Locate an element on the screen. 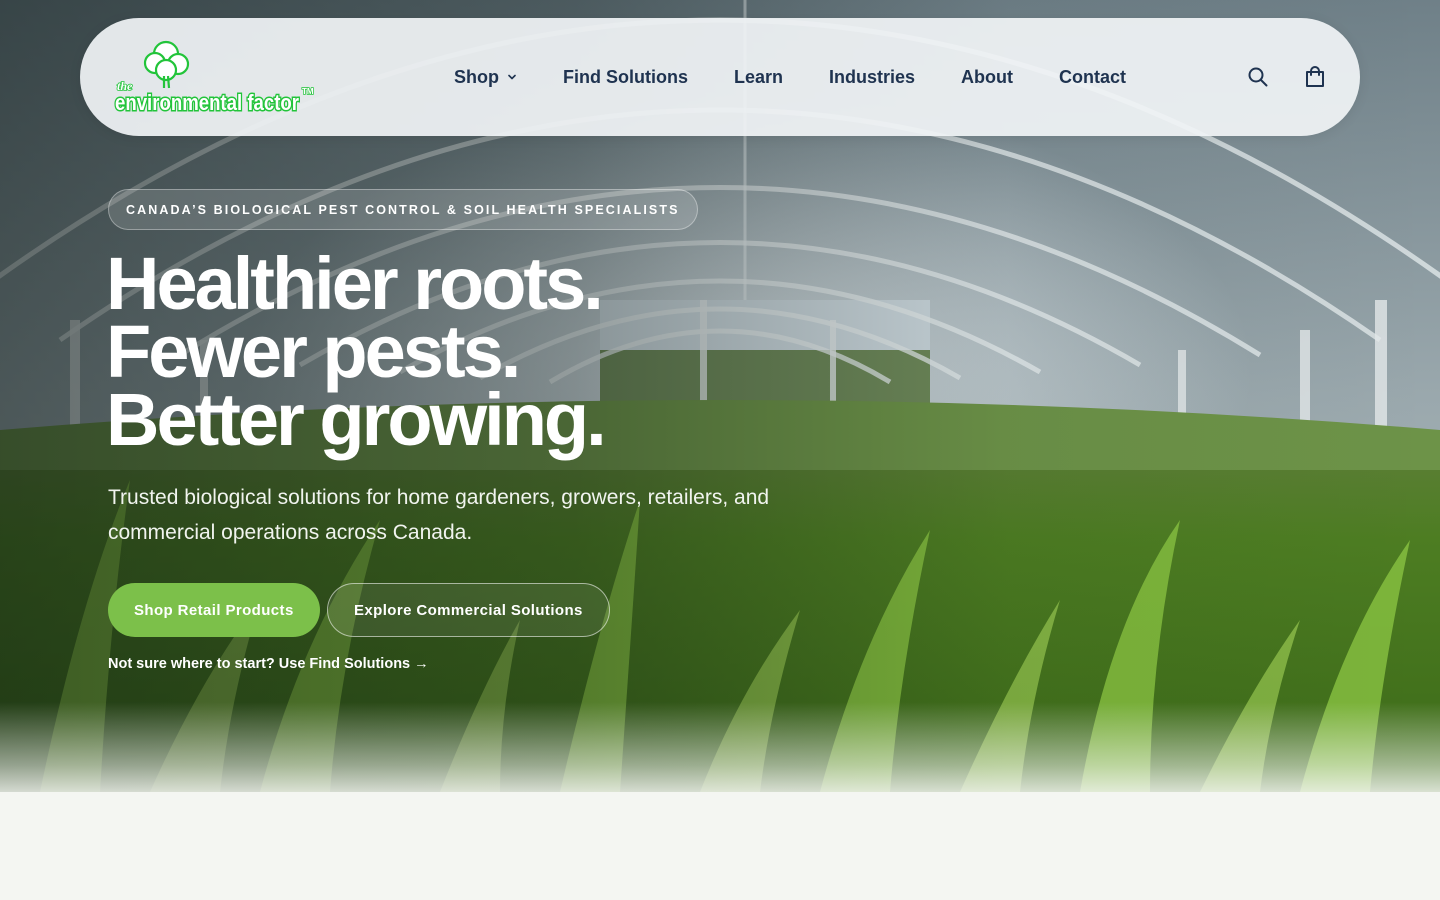 This screenshot has height=900, width=1440. header-actions is located at coordinates (1286, 77).